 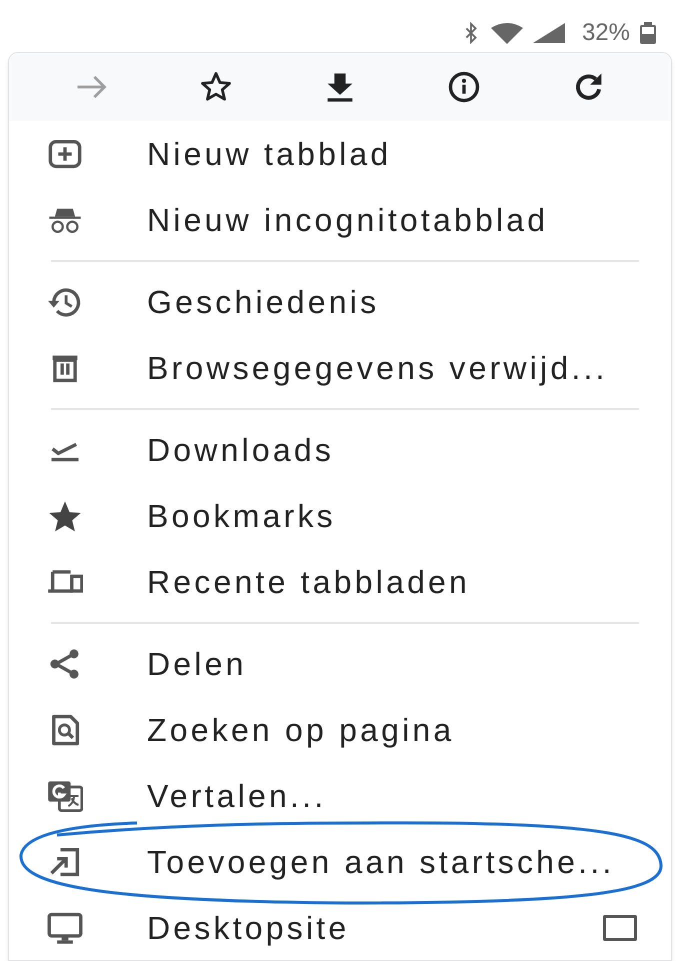 I want to click on menu-item: Bookmarks, so click(x=340, y=516).